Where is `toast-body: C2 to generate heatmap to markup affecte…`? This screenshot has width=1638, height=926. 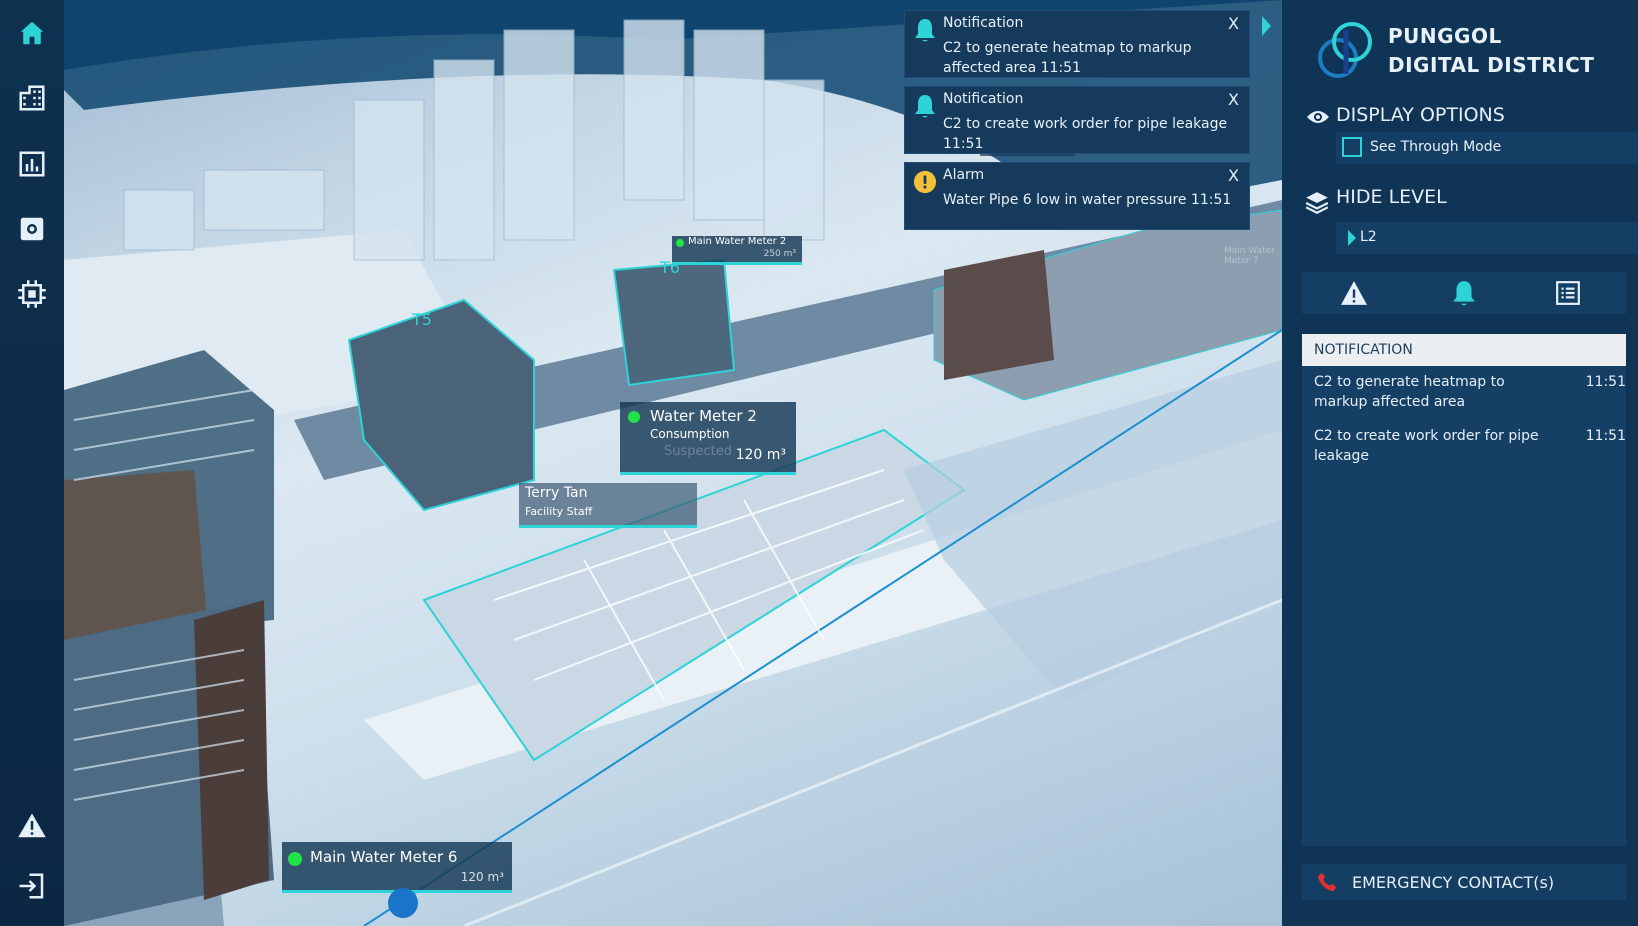 toast-body: C2 to generate heatmap to markup affecte… is located at coordinates (1067, 58).